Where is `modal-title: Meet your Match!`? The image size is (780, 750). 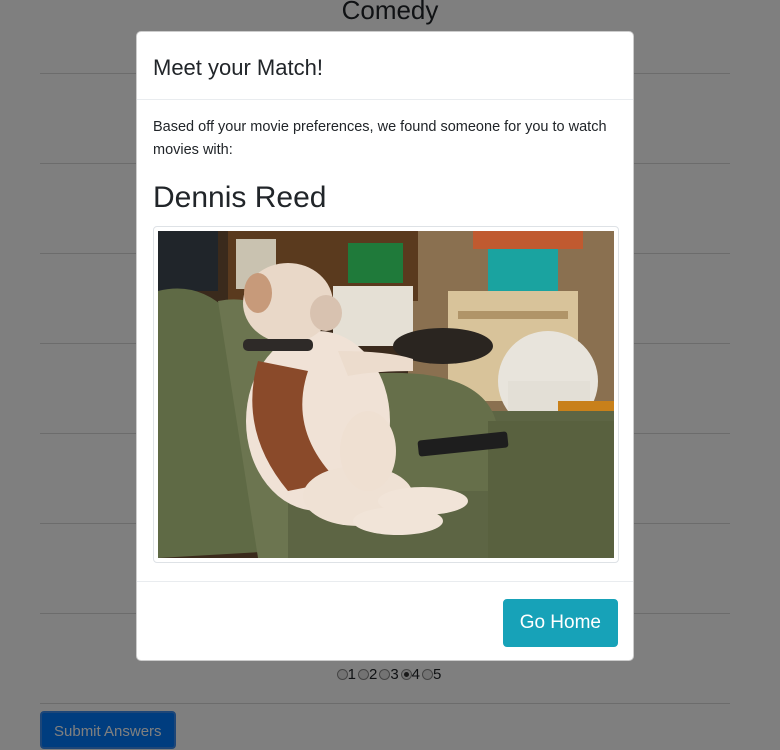
modal-title: Meet your Match! is located at coordinates (238, 67).